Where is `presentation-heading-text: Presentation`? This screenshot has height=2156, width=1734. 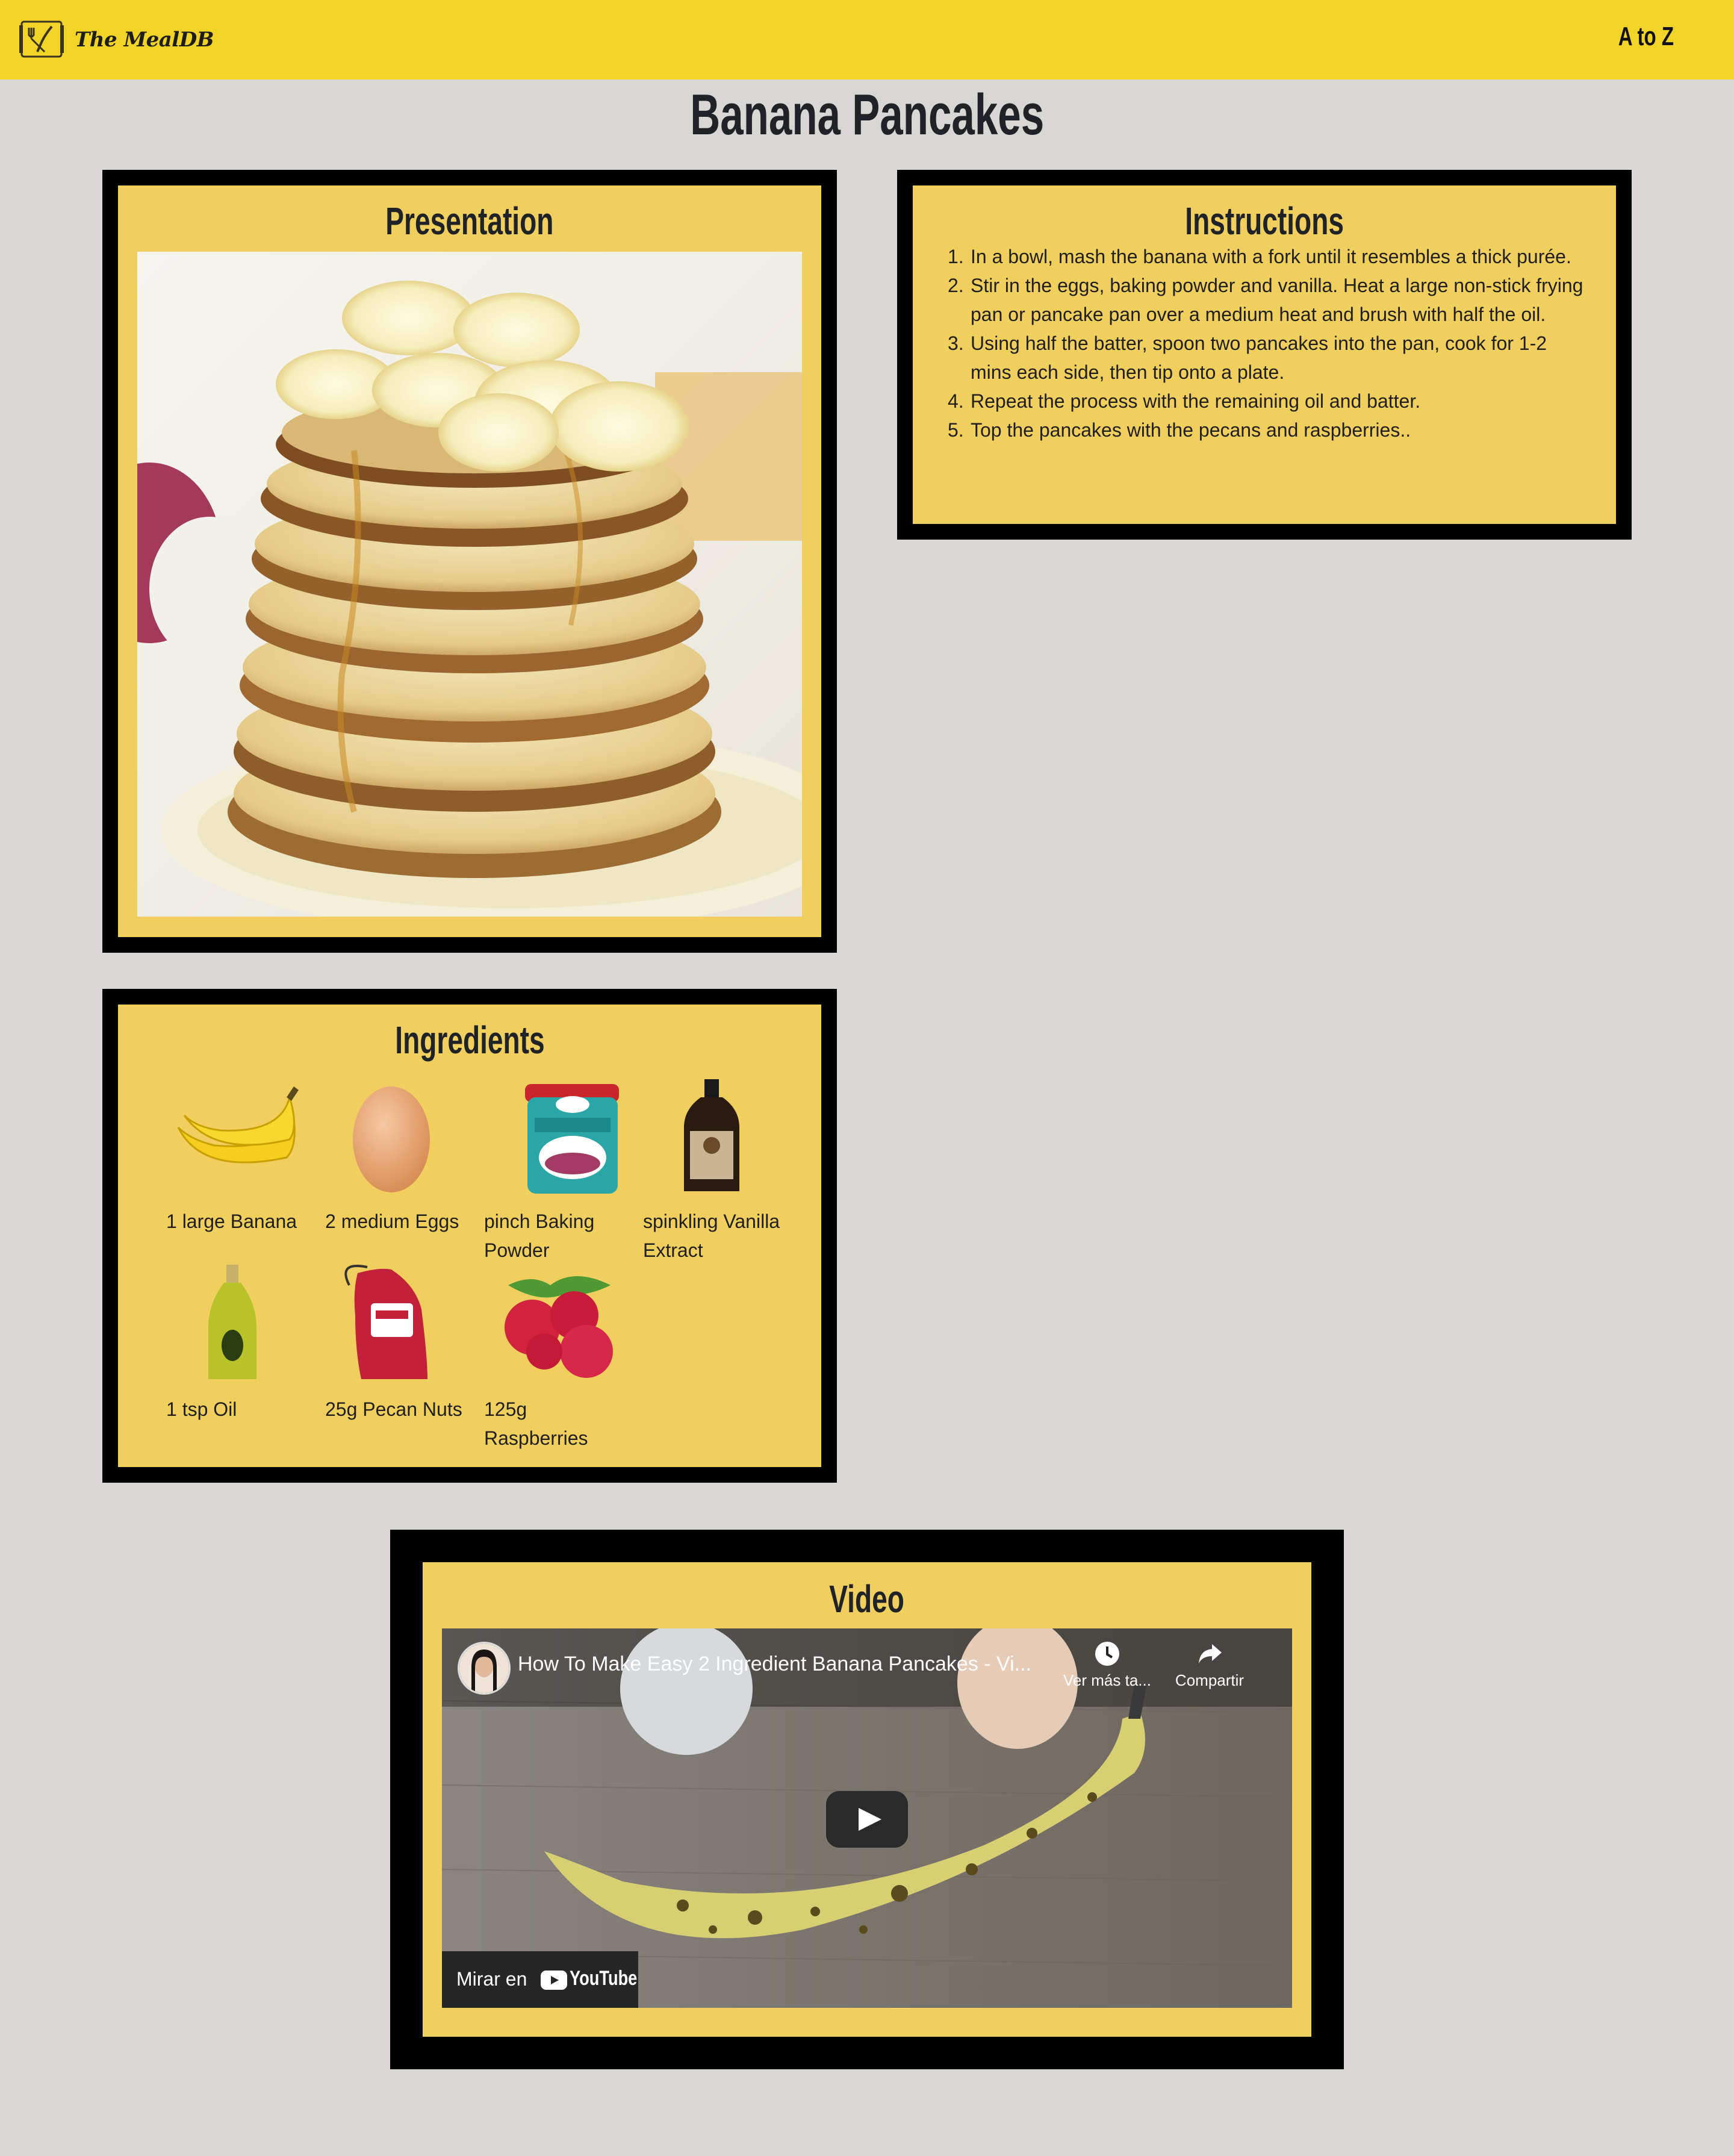
presentation-heading-text: Presentation is located at coordinates (469, 221).